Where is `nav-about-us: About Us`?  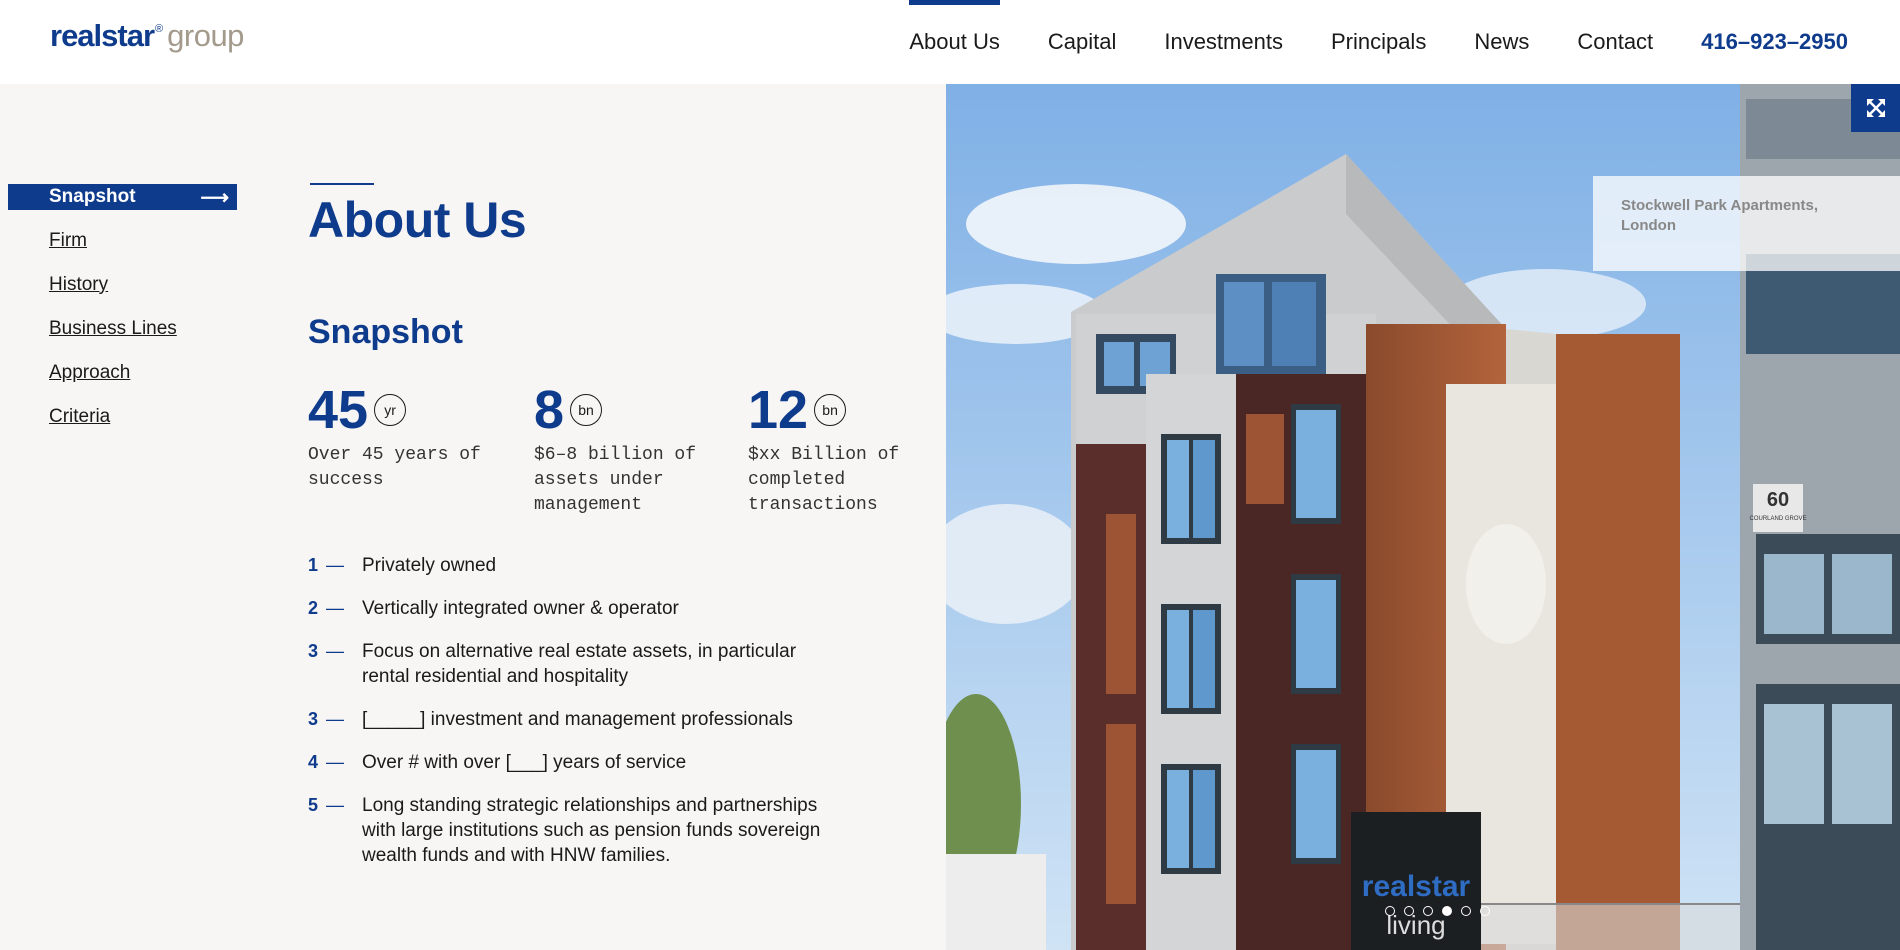 nav-about-us: About Us is located at coordinates (954, 42).